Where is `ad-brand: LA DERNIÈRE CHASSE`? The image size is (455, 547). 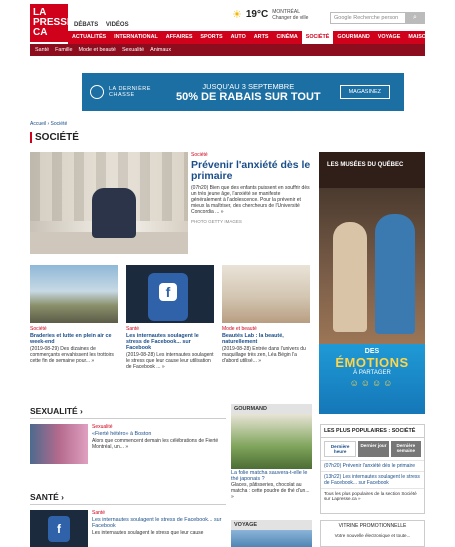 ad-brand: LA DERNIÈRE CHASSE is located at coordinates (130, 92).